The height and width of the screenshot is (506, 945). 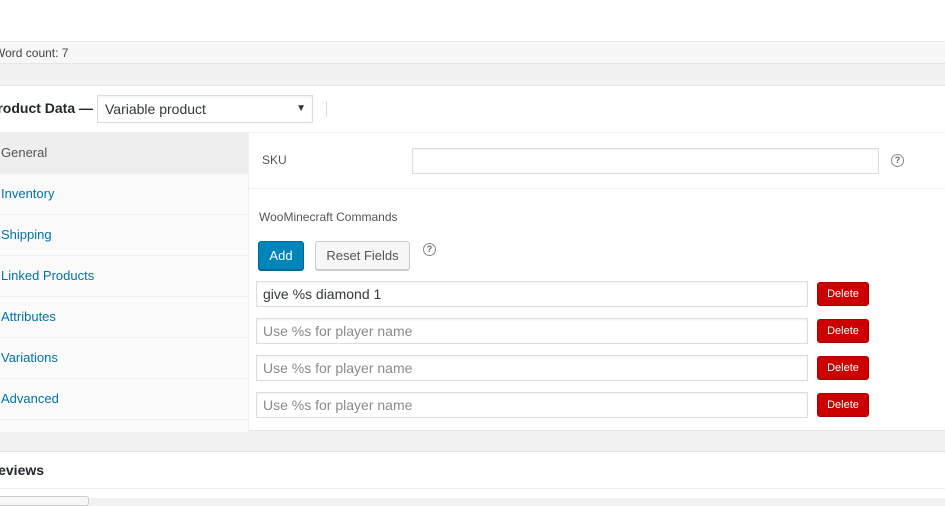 I want to click on add-command-button: Add, so click(x=281, y=255).